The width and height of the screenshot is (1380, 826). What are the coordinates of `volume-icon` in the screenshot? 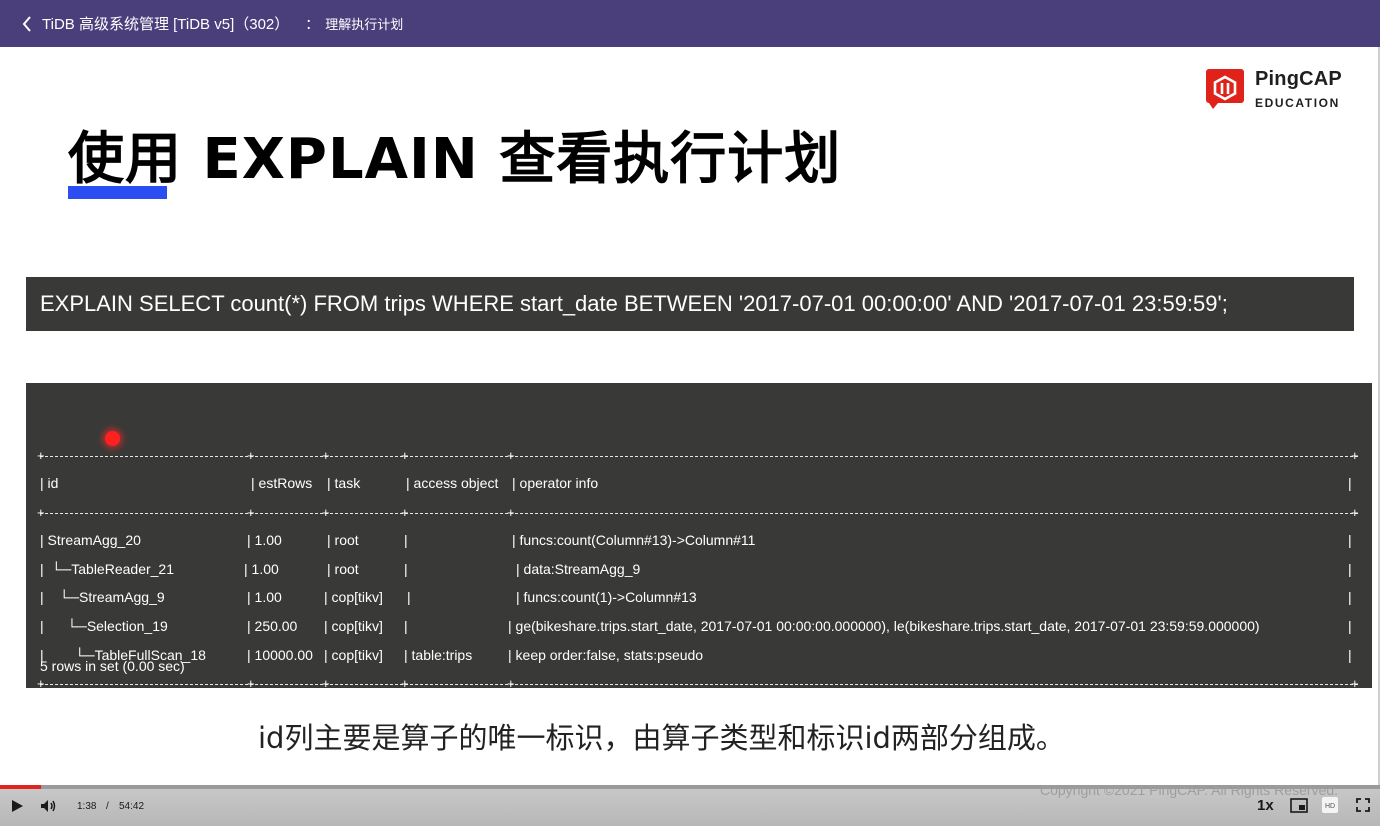 It's located at (49, 806).